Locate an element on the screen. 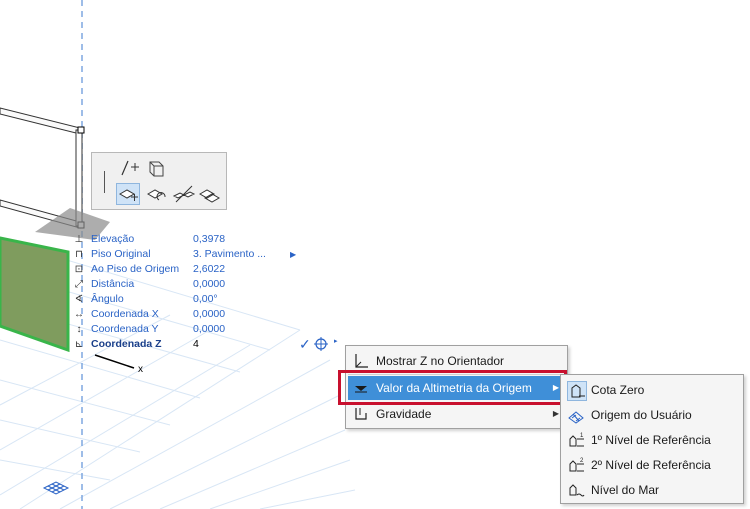  tracker-row-to-story: ⊡ Ao Piso de Origem 2,6022 is located at coordinates (183, 269).